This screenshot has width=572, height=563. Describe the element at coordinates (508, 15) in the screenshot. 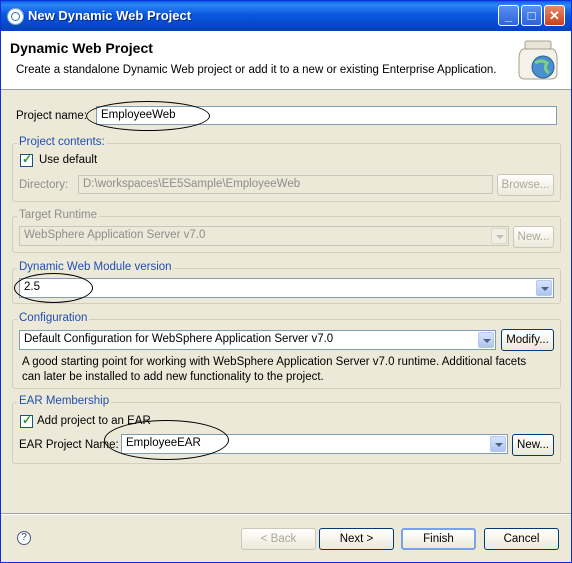

I see `minimize-button: _` at that location.